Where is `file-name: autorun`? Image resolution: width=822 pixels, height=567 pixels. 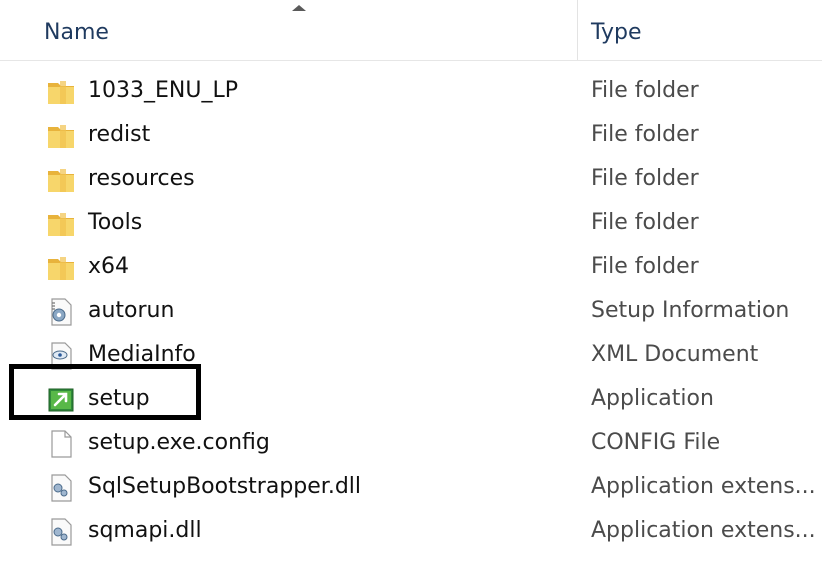 file-name: autorun is located at coordinates (131, 310).